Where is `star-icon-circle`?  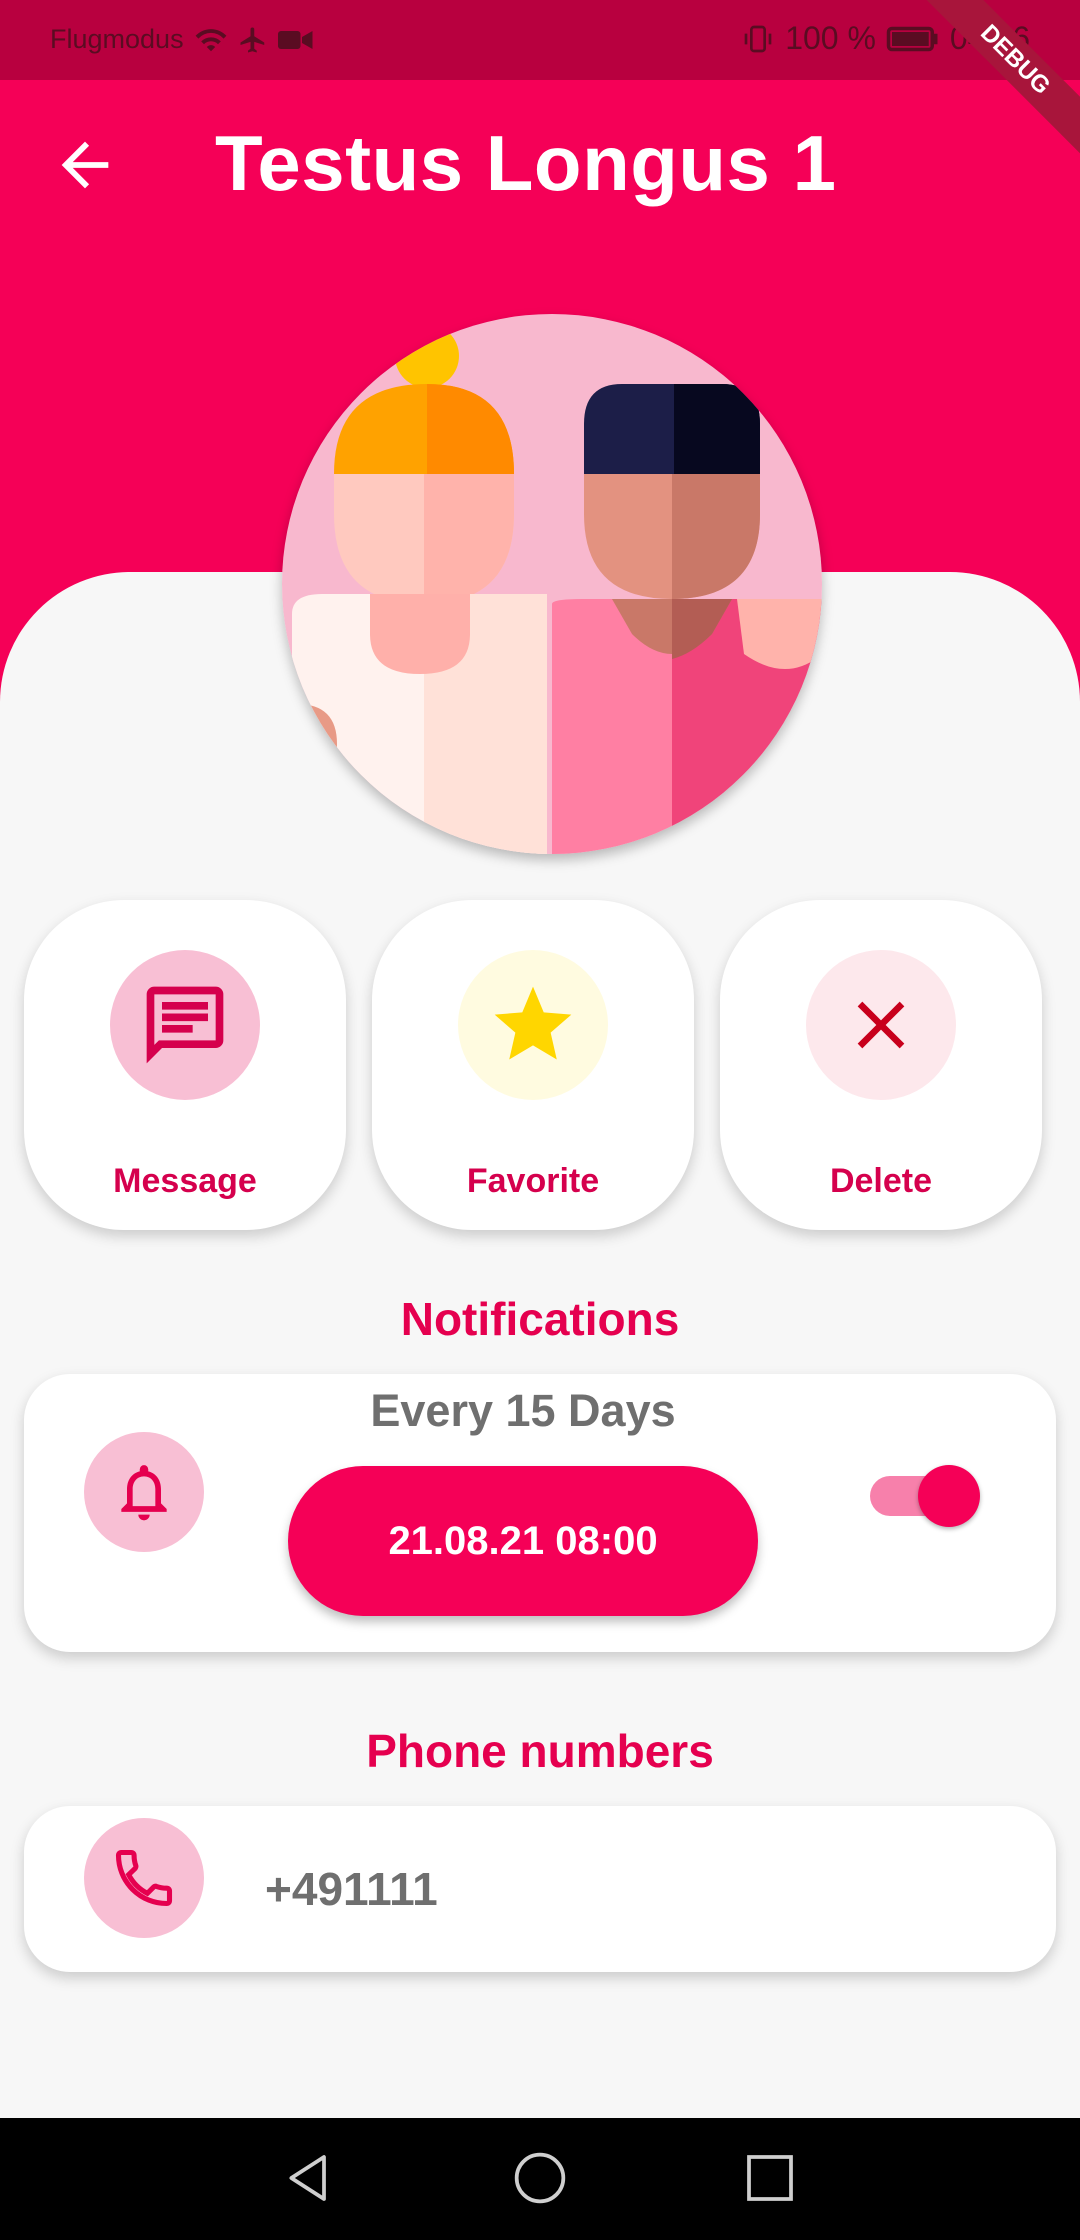 star-icon-circle is located at coordinates (533, 1025).